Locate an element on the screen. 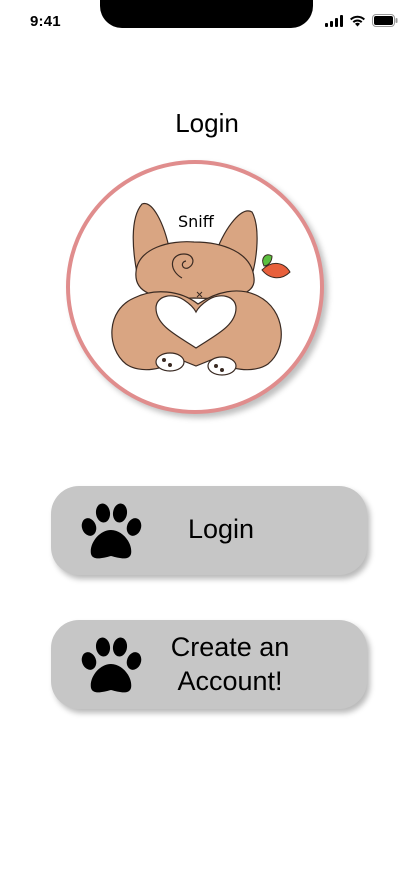 The image size is (414, 896). status-time: 9:41 is located at coordinates (45, 21).